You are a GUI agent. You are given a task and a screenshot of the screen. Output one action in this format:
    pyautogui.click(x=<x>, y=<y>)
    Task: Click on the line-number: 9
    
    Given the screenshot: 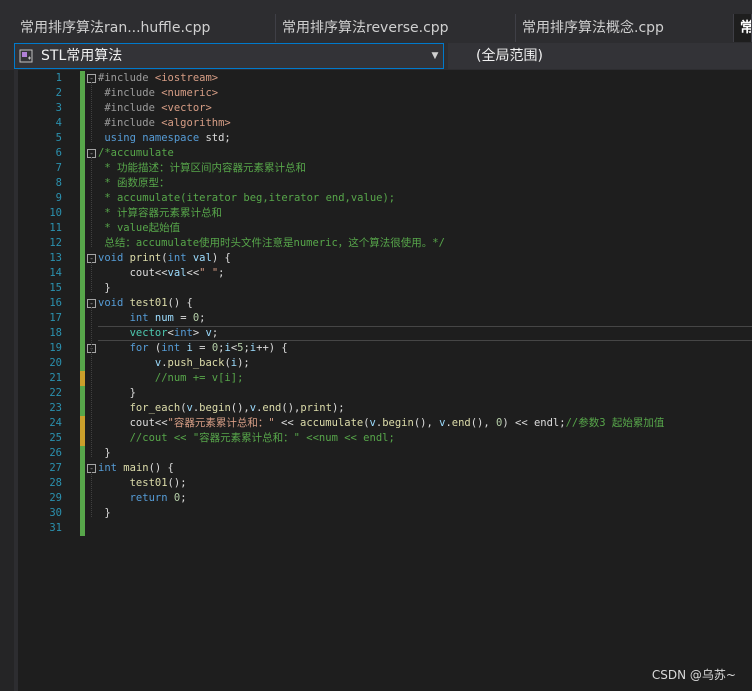 What is the action you would take?
    pyautogui.click(x=58, y=198)
    